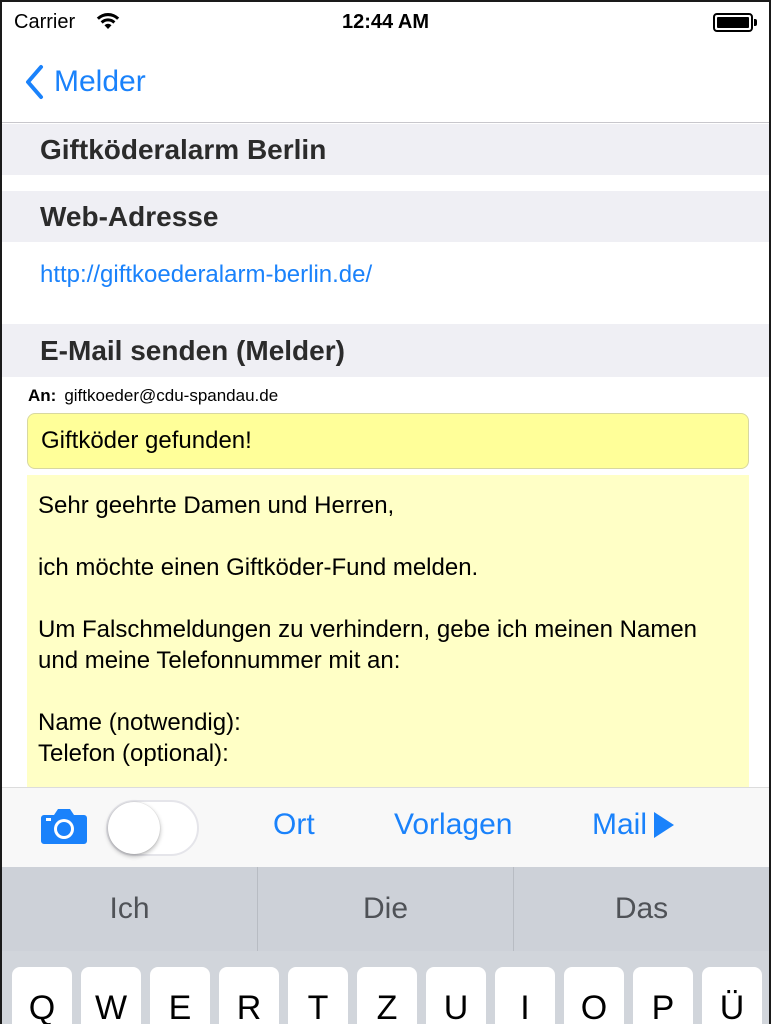 The height and width of the screenshot is (1024, 771). What do you see at coordinates (34, 82) in the screenshot?
I see `chevron-left-icon` at bounding box center [34, 82].